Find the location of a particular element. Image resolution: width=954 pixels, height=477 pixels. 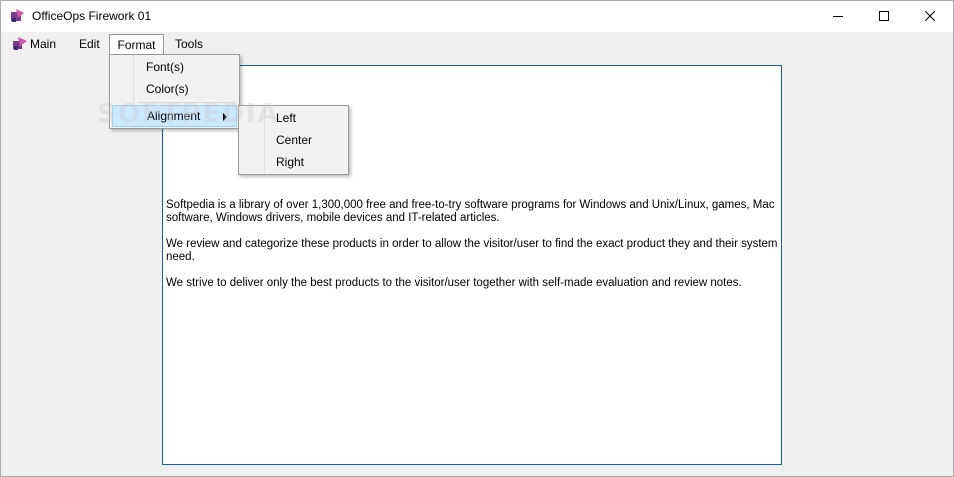

menu-item-align-center: Center is located at coordinates (293, 140).